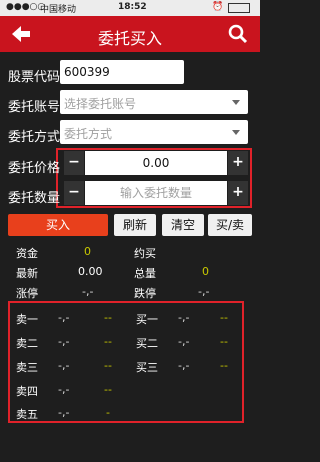 This screenshot has height=462, width=320. What do you see at coordinates (88, 134) in the screenshot?
I see `method-placeholder: 委托方式` at bounding box center [88, 134].